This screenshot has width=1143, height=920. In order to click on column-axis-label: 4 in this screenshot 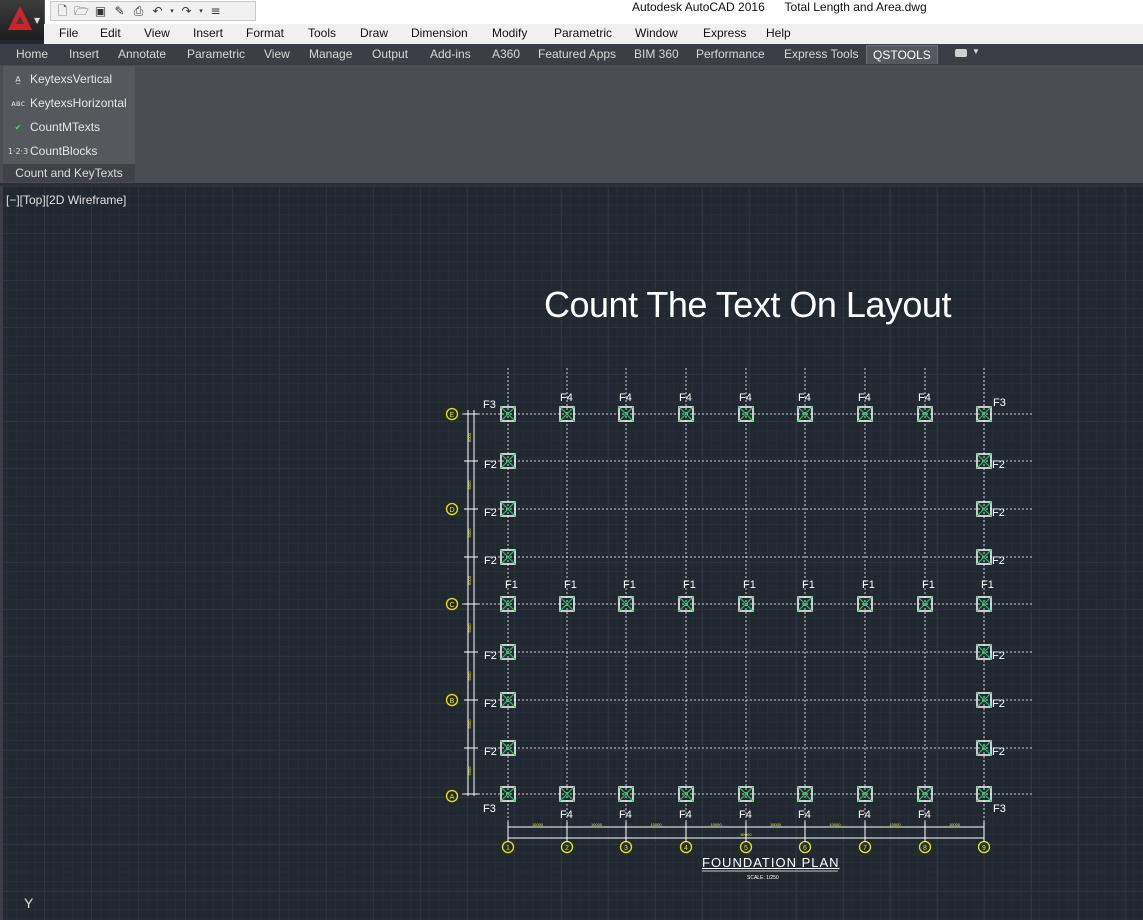, I will do `click(686, 848)`.